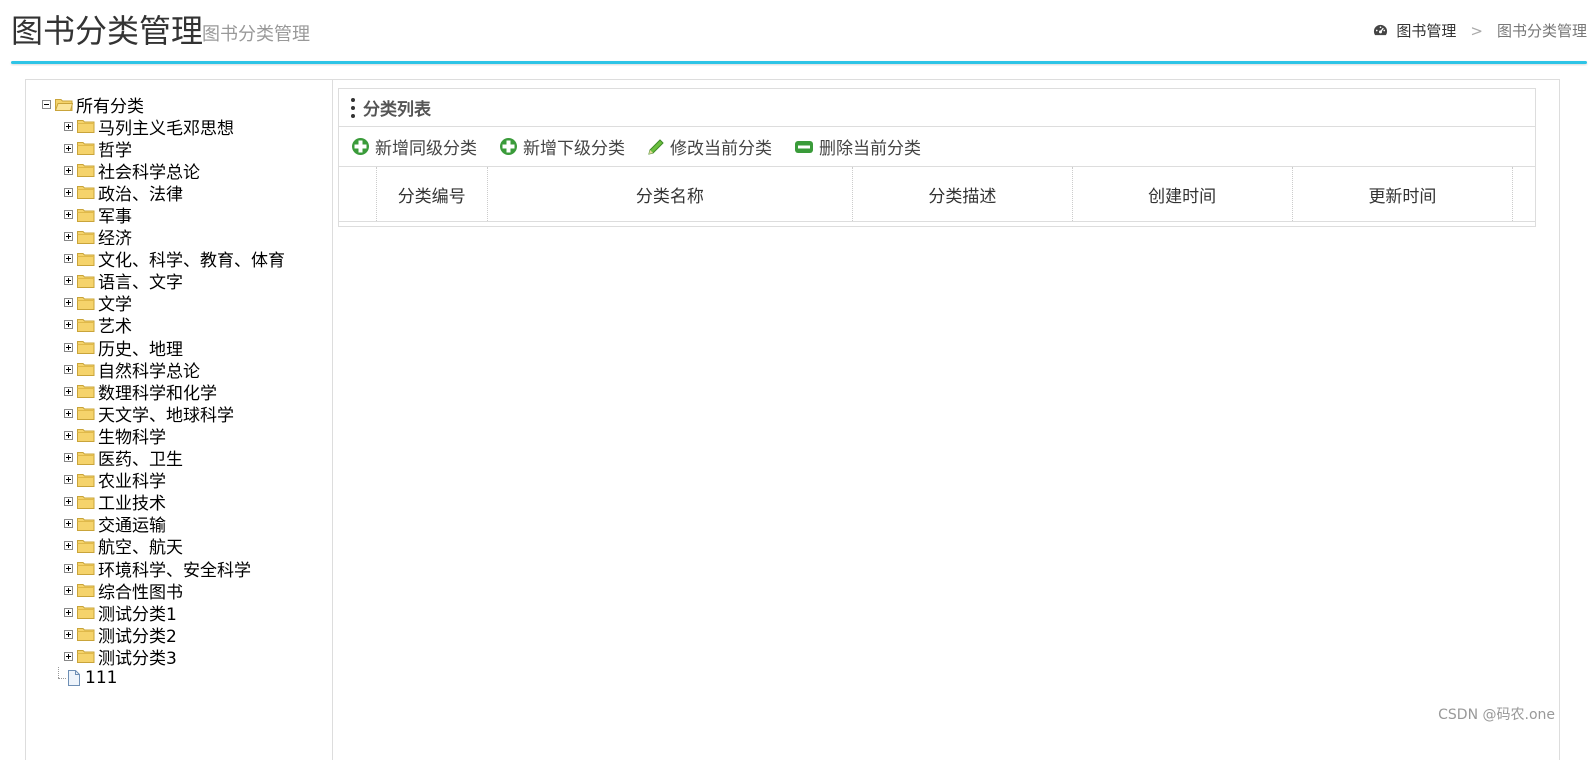 The image size is (1593, 760). What do you see at coordinates (163, 591) in the screenshot?
I see `tree-node: 综合性图书` at bounding box center [163, 591].